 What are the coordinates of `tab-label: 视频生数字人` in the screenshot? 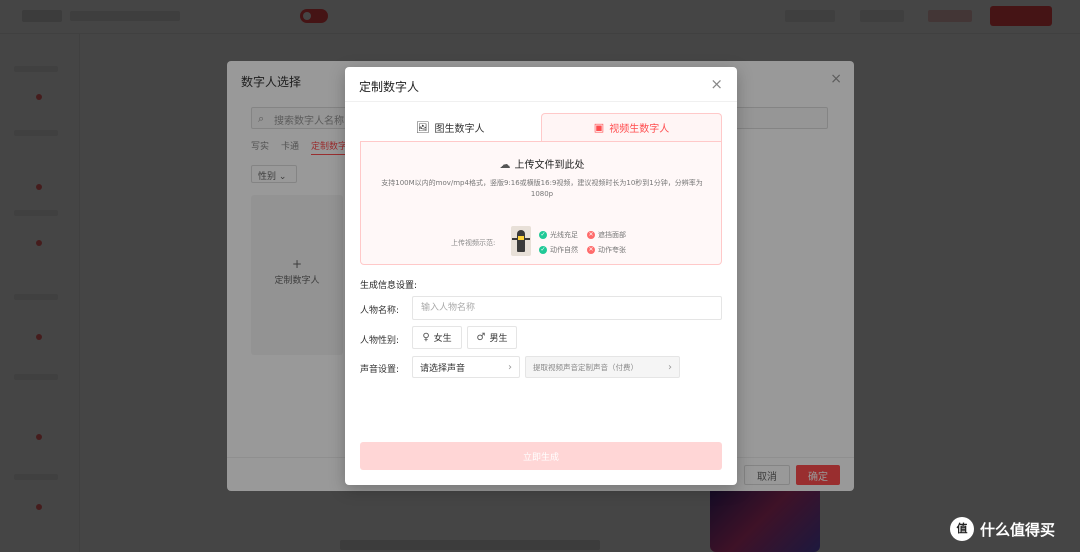 It's located at (639, 129).